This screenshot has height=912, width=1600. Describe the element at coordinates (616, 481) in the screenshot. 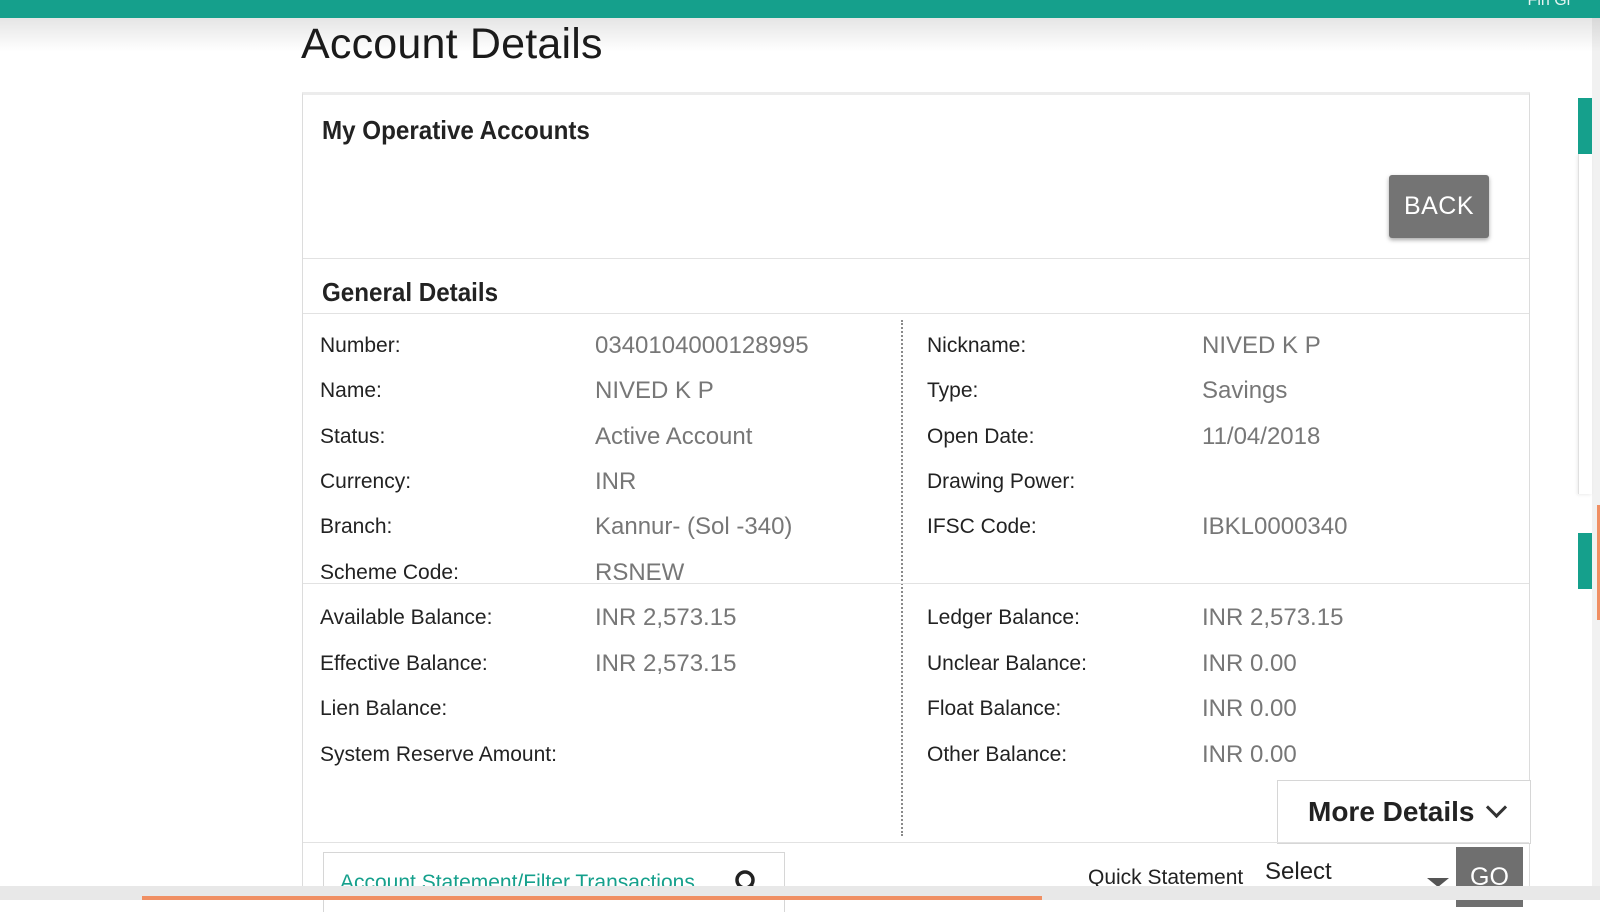

I see `field-value: INR` at that location.